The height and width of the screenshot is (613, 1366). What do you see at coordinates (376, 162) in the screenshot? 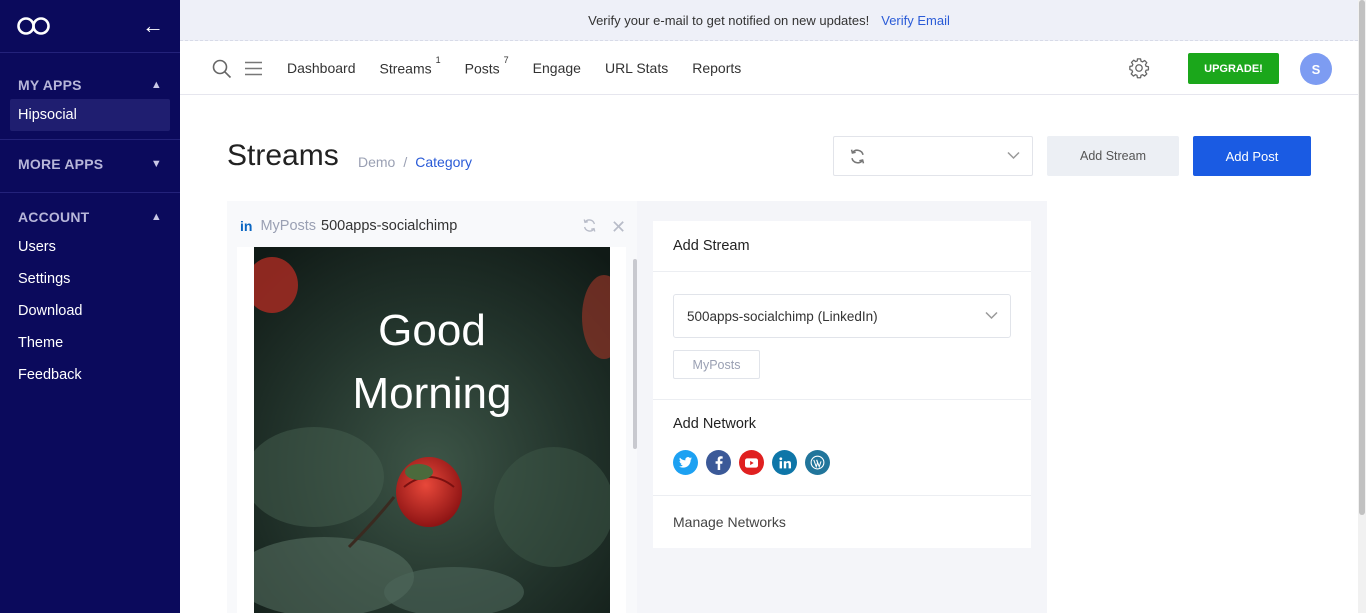
I see `breadcrumb-demo: Demo` at bounding box center [376, 162].